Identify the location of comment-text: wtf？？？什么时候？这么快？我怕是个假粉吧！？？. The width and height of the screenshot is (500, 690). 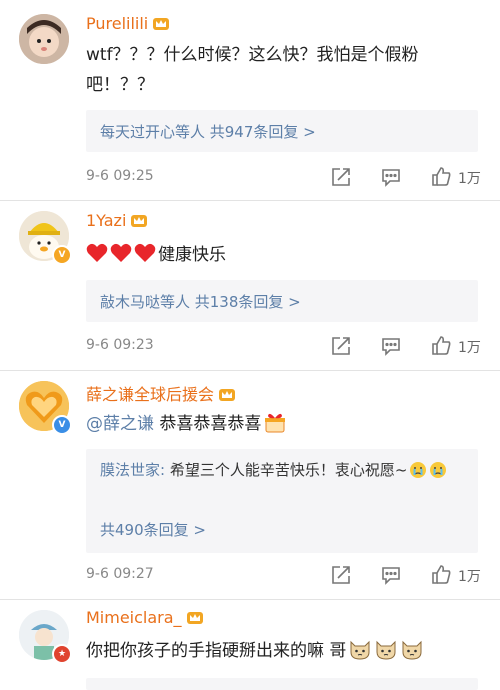
(252, 70).